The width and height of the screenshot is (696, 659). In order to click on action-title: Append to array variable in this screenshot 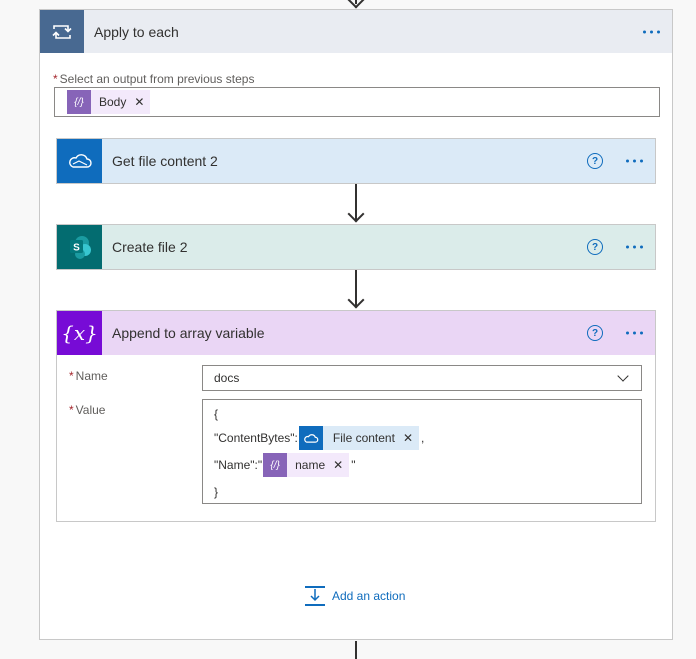, I will do `click(188, 333)`.